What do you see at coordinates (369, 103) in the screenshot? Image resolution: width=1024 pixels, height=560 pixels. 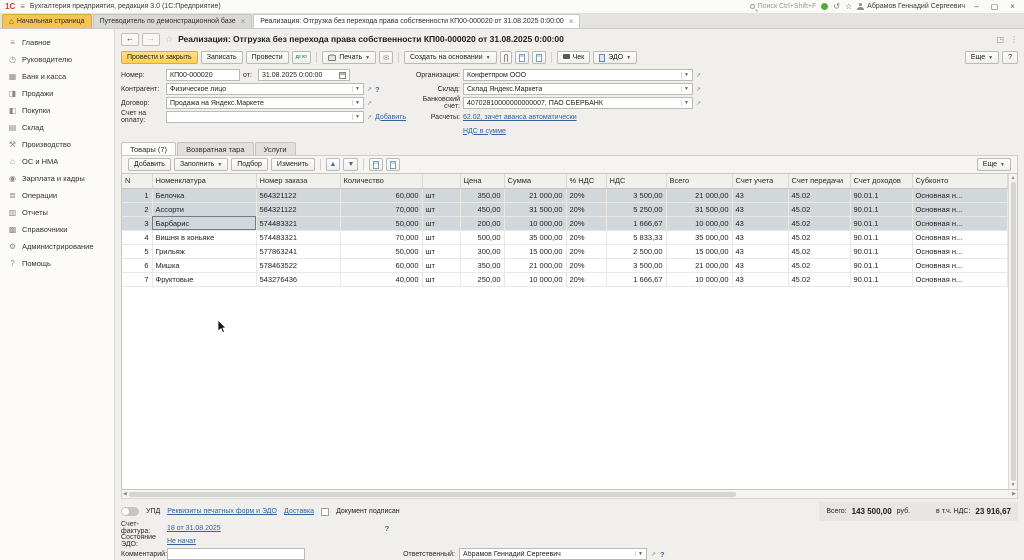 I see `open-contract-icon: ↗` at bounding box center [369, 103].